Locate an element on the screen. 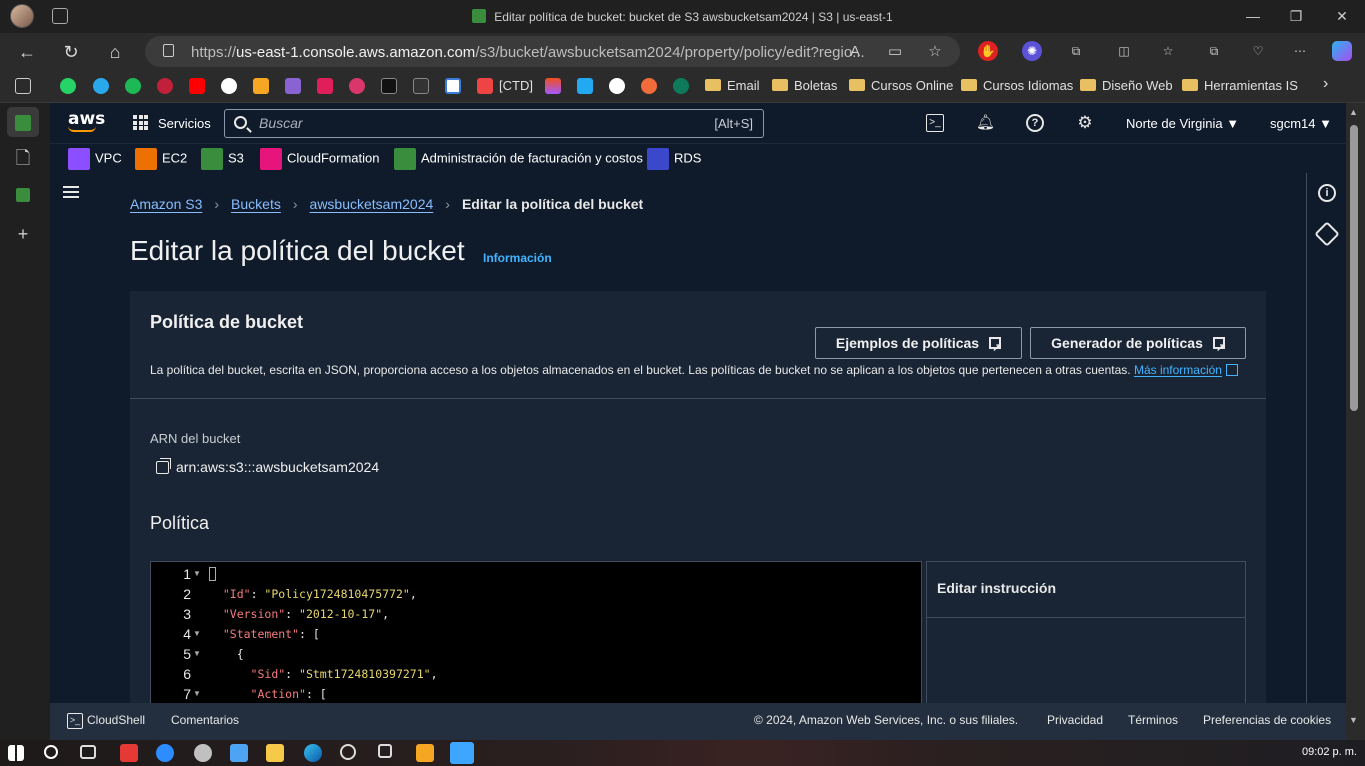  tools-taskbar-icon is located at coordinates (425, 753).